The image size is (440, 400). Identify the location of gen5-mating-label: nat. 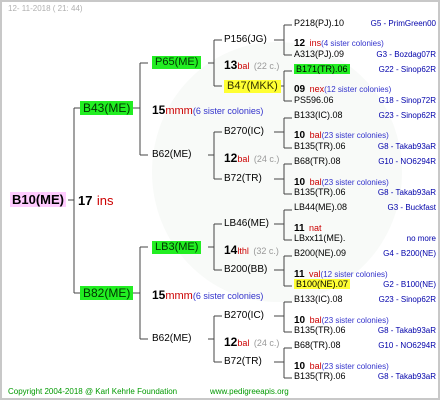
(315, 228).